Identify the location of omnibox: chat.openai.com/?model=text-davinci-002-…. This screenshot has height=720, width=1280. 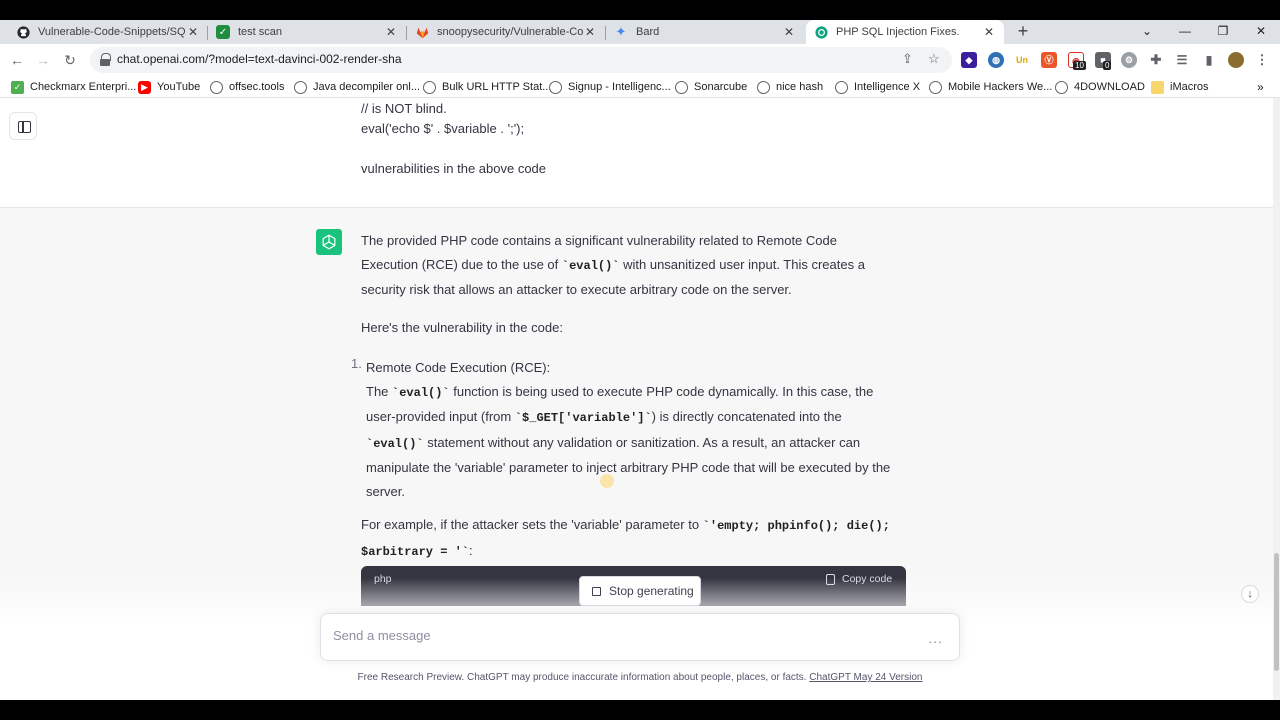
(521, 60).